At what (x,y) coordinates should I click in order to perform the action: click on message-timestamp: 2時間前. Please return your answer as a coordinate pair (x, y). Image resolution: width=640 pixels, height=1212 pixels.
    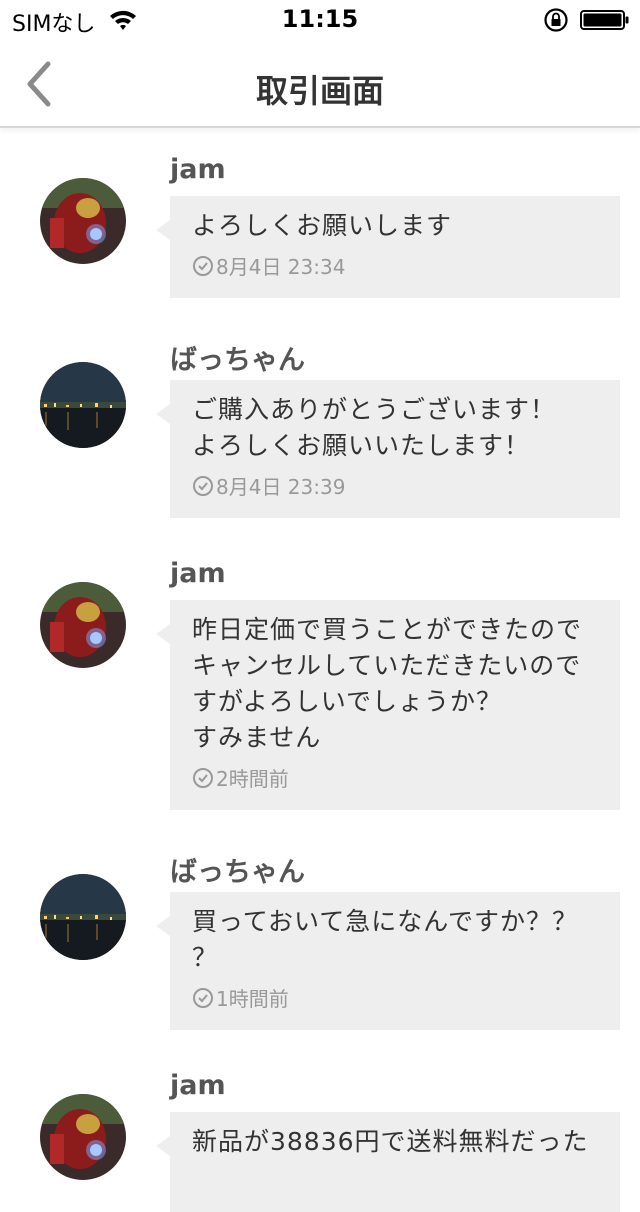
    Looking at the image, I should click on (240, 777).